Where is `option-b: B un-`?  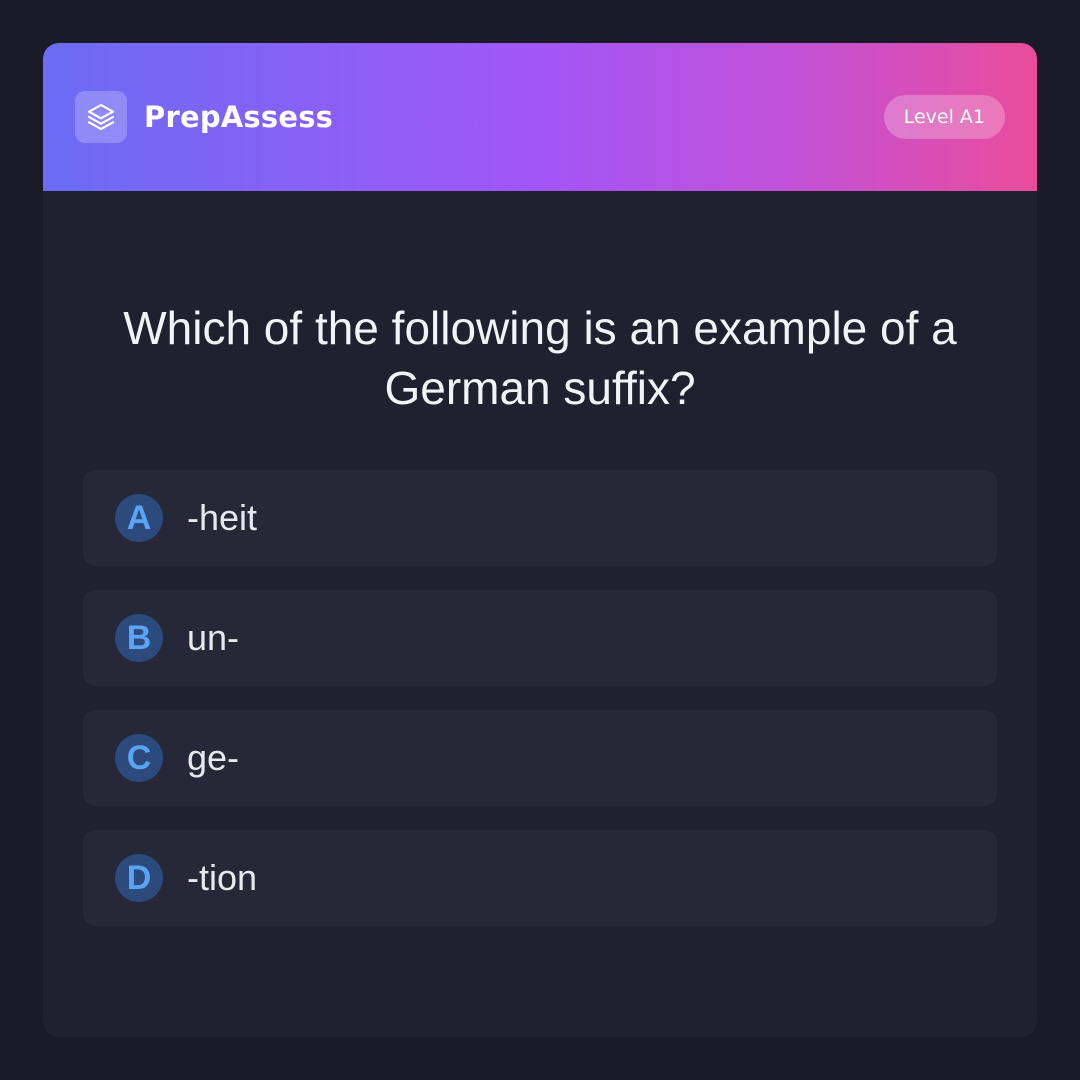
option-b: B un- is located at coordinates (540, 638).